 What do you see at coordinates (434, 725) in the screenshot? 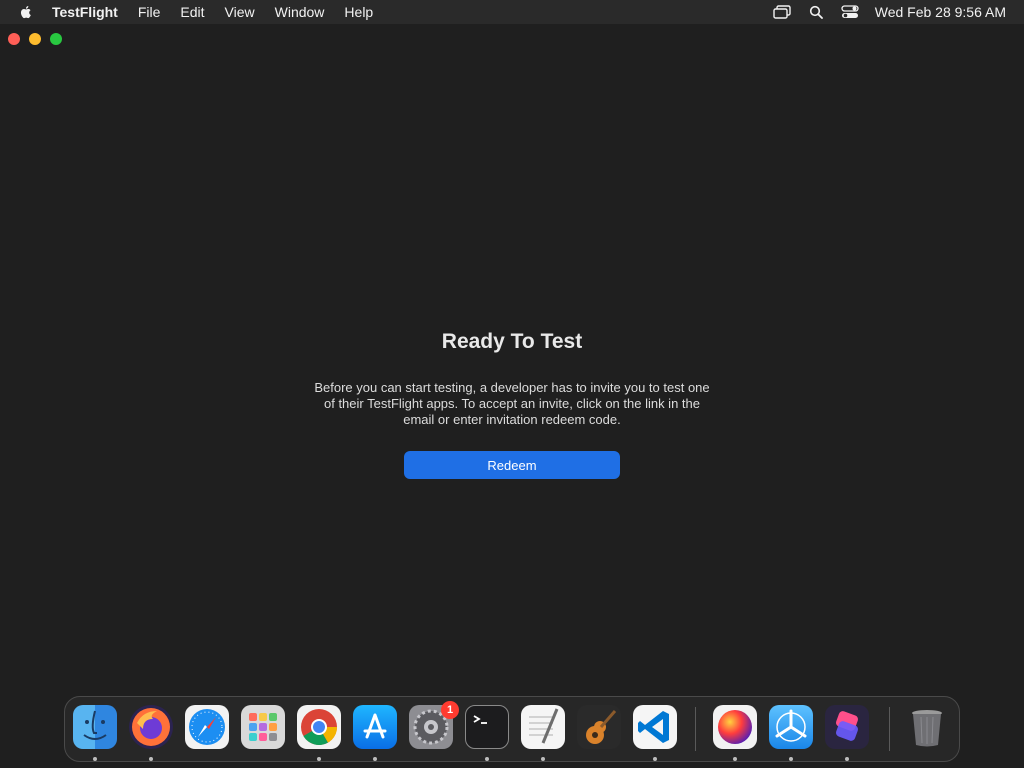
I see `gear-icon: 1` at bounding box center [434, 725].